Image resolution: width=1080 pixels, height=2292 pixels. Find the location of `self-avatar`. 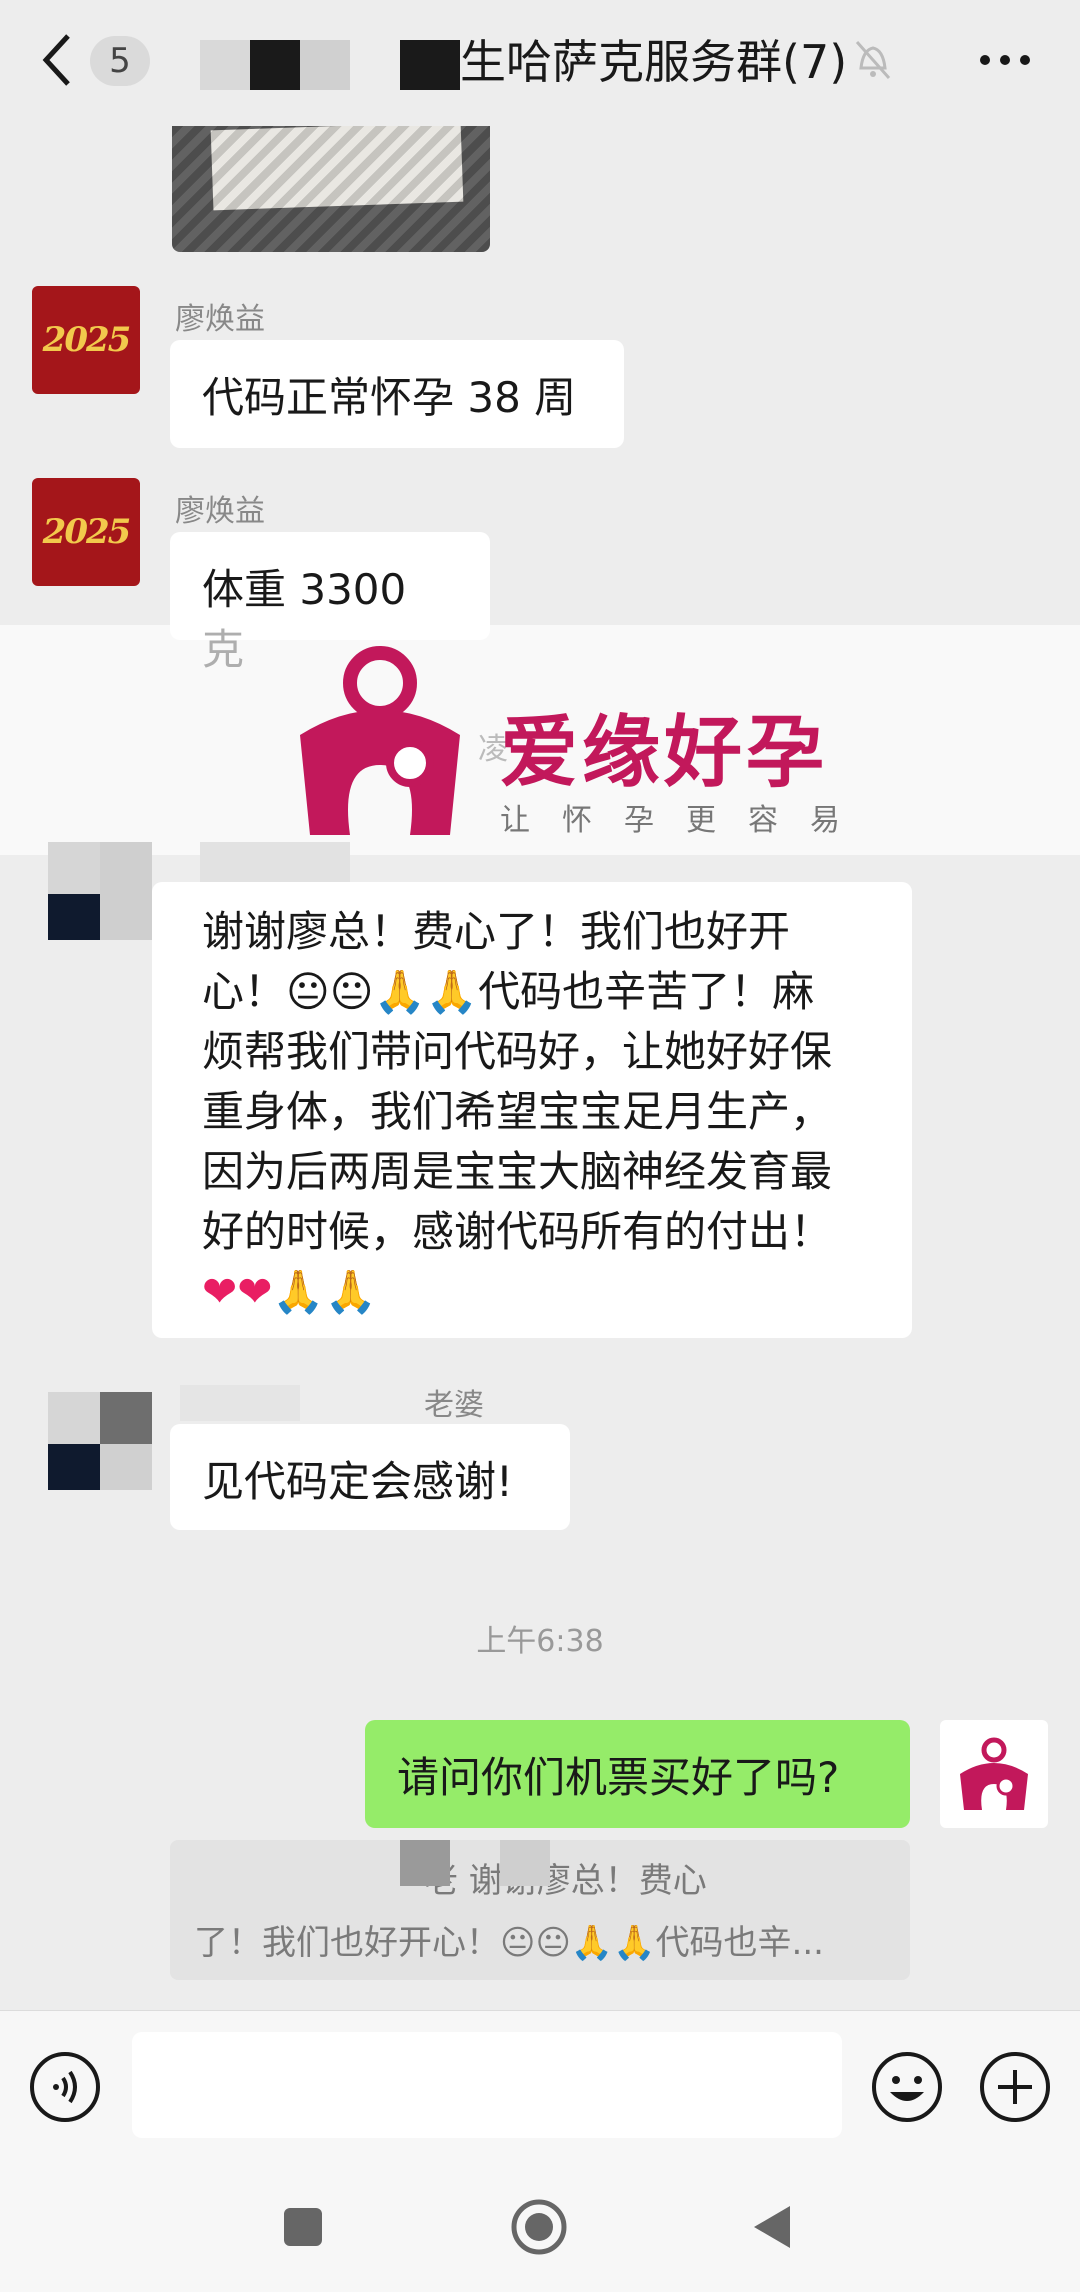

self-avatar is located at coordinates (994, 1774).